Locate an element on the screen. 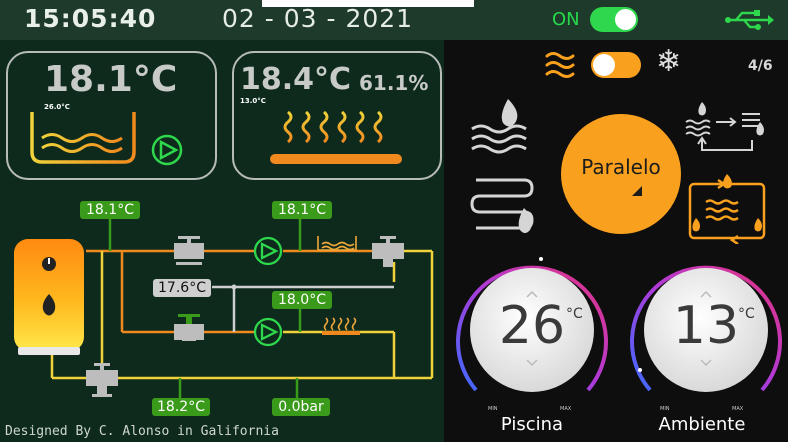 The height and width of the screenshot is (442, 788). pool-pump-icon is located at coordinates (167, 150).